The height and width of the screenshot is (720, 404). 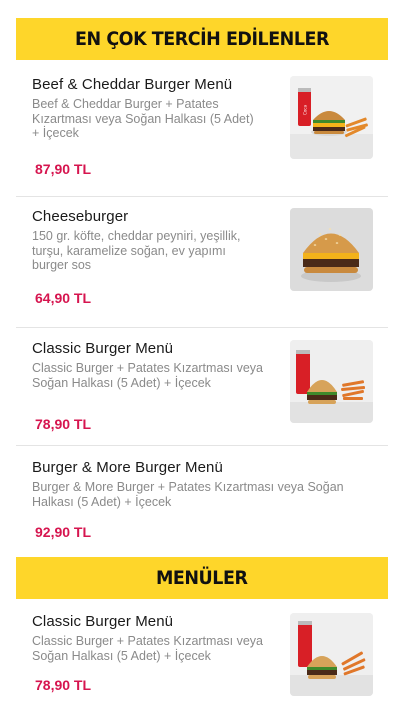 I want to click on cheeseburger-photo, so click(x=331, y=249).